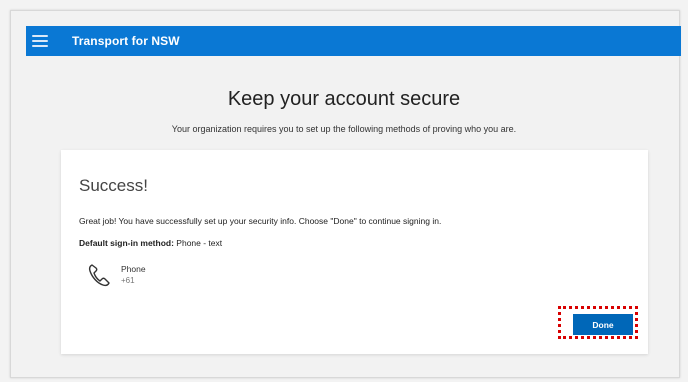  I want to click on top-navigation-bar: Transport for NSW, so click(353, 41).